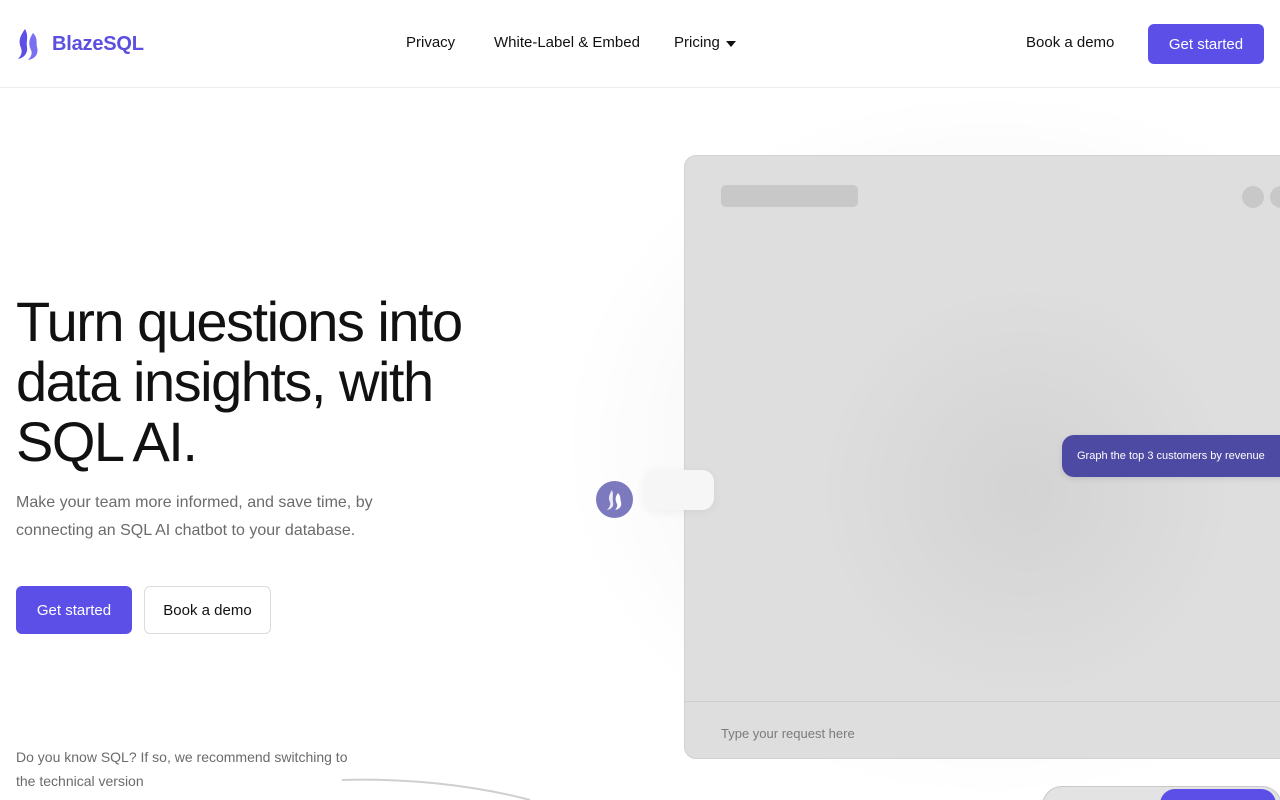 Image resolution: width=1280 pixels, height=800 pixels. I want to click on bot-avatar, so click(614, 499).